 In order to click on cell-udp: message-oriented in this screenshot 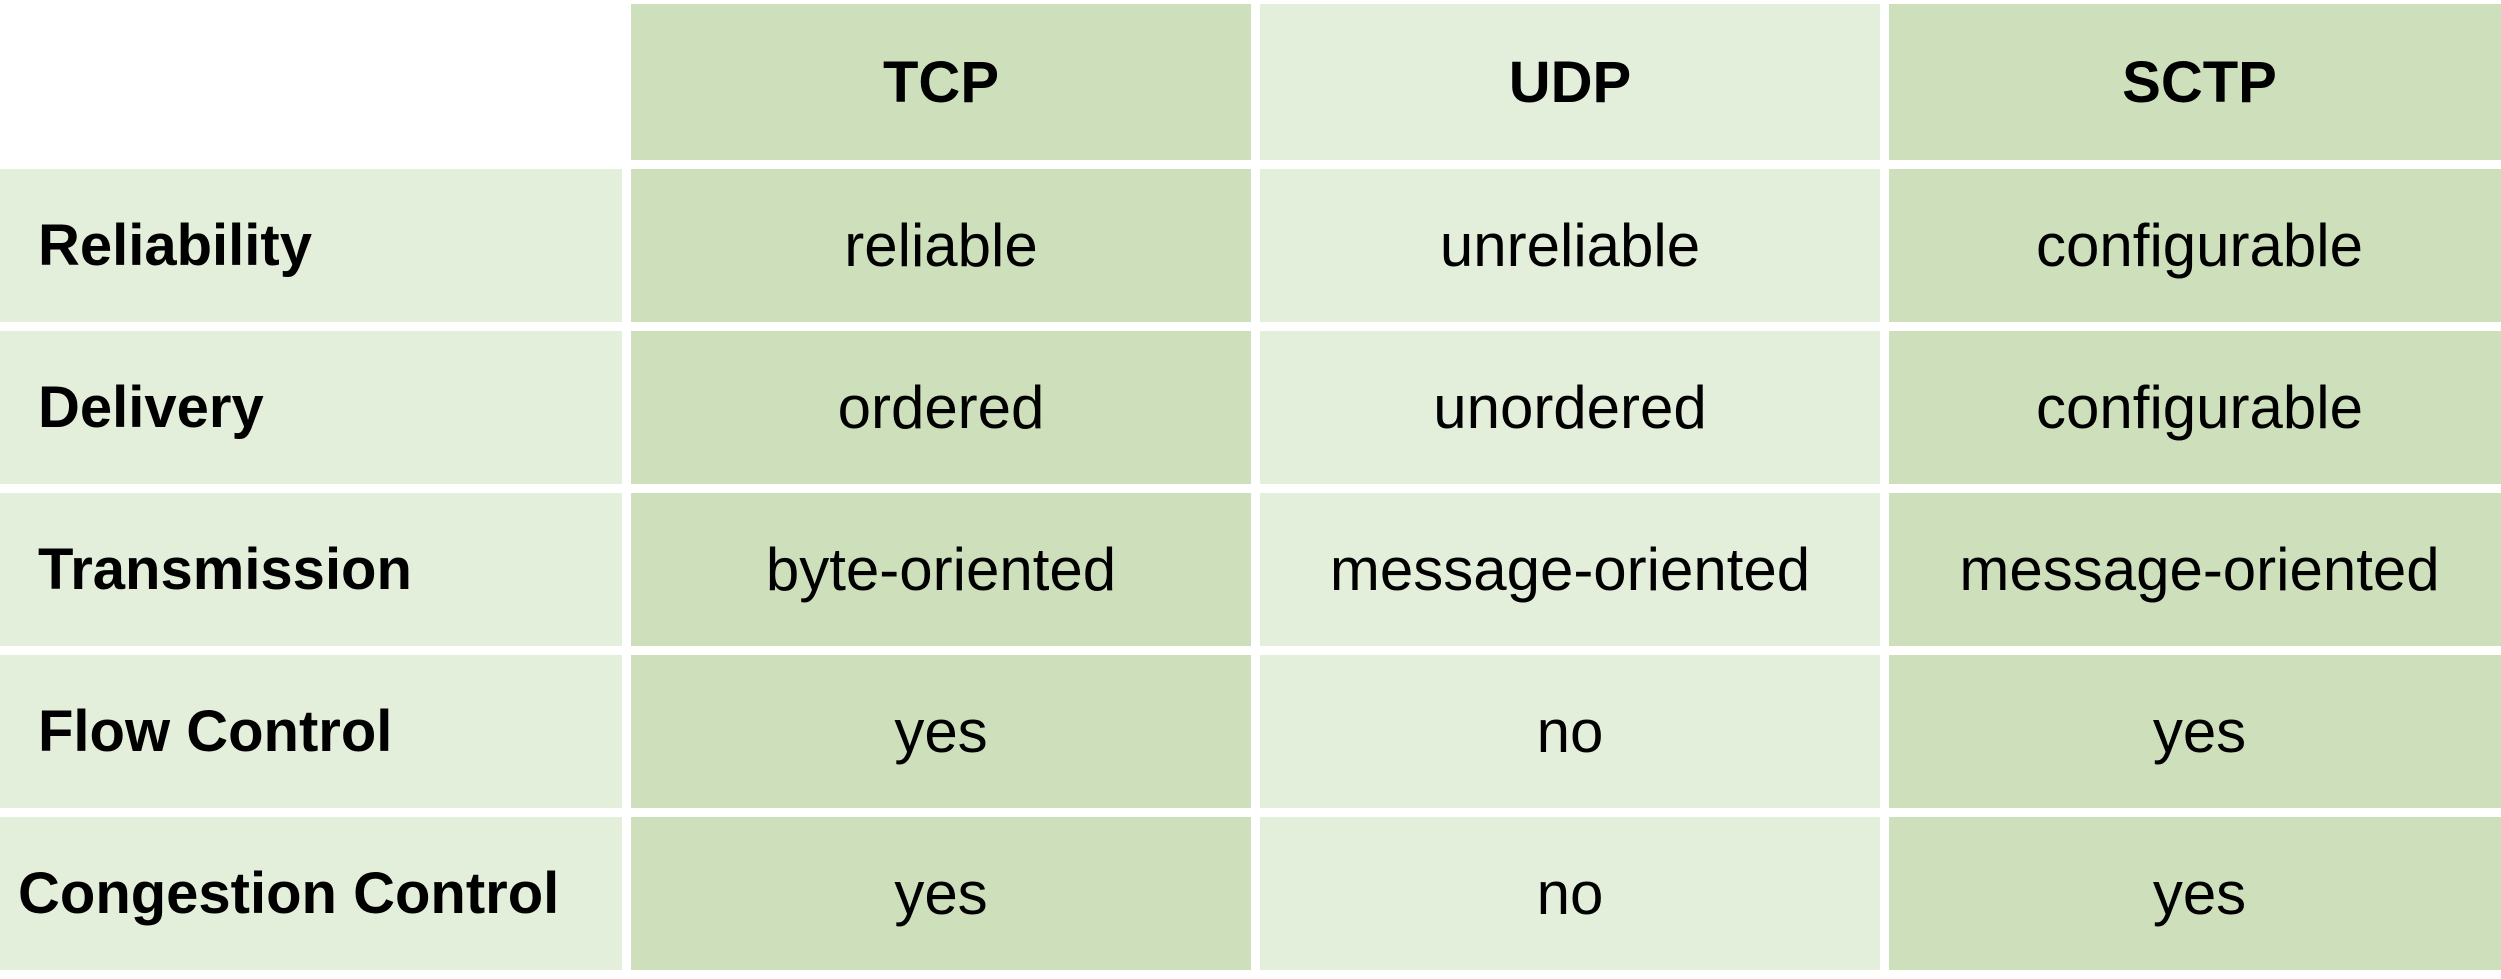, I will do `click(1570, 569)`.